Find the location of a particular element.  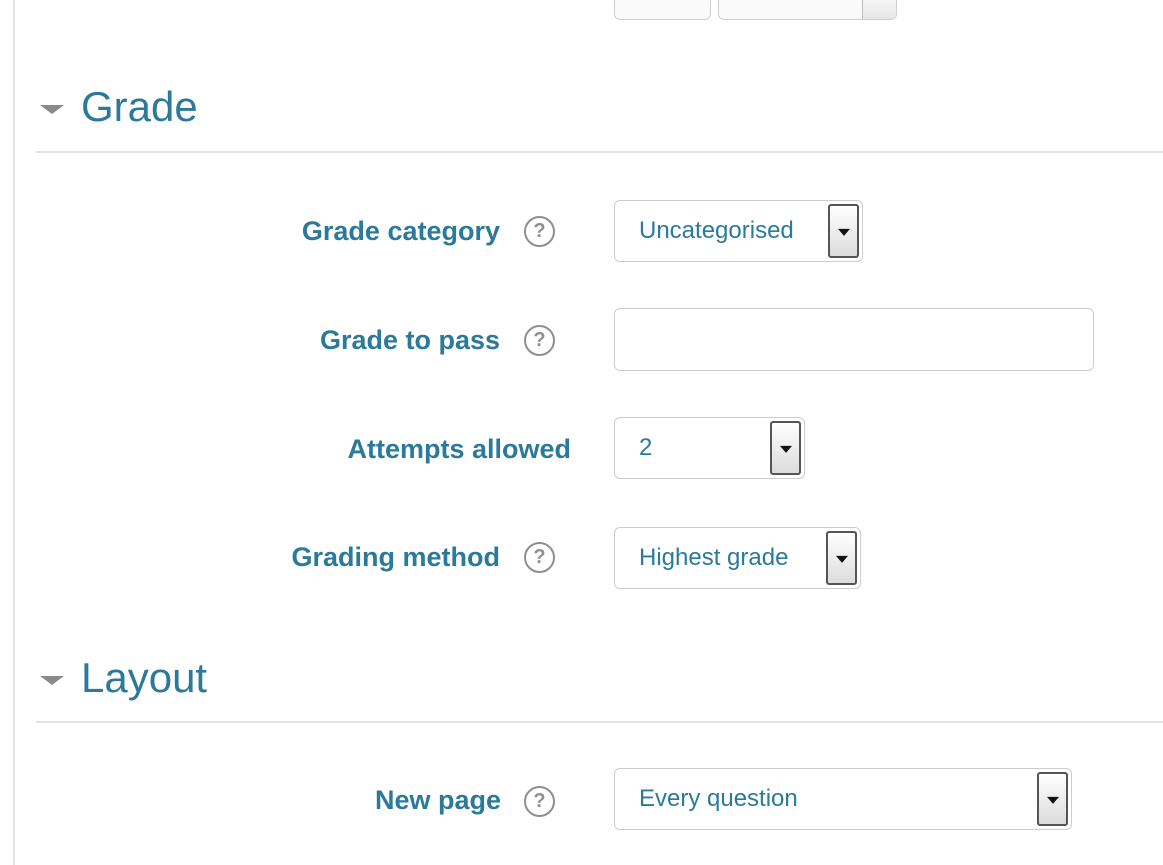

attempts-allowed-select: 2 is located at coordinates (709, 448).